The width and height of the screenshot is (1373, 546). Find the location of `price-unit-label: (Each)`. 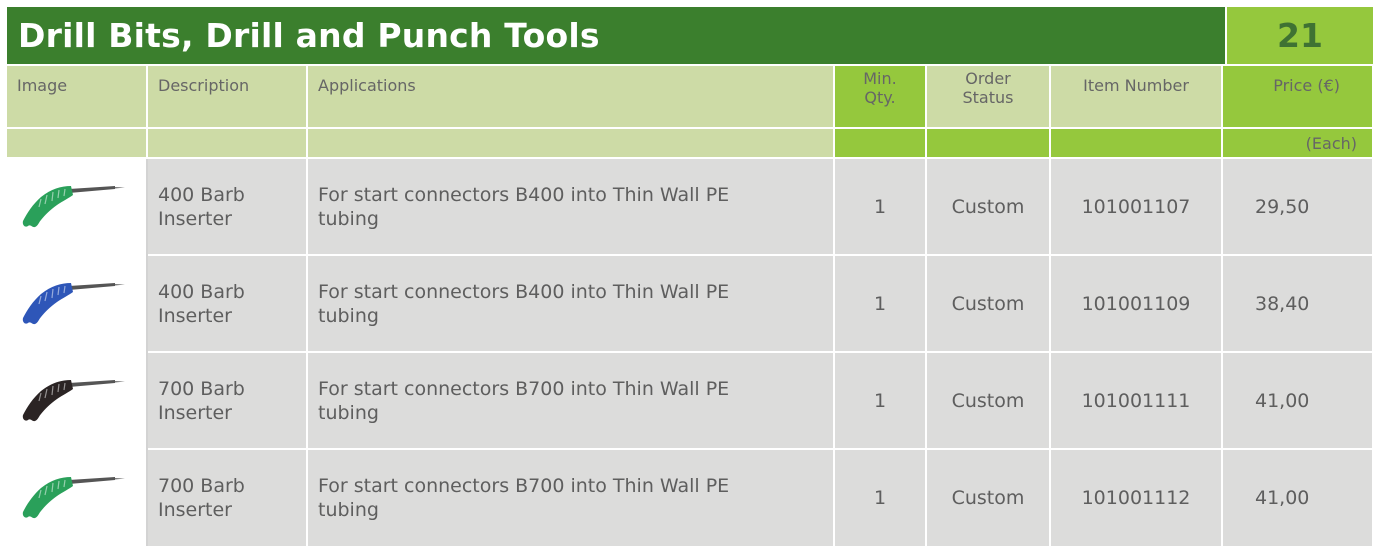

price-unit-label: (Each) is located at coordinates (1297, 142).